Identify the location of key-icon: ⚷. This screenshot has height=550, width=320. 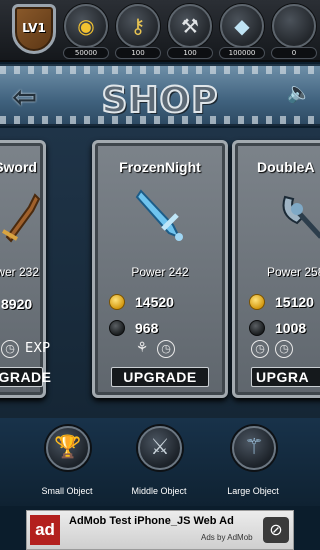
(138, 26).